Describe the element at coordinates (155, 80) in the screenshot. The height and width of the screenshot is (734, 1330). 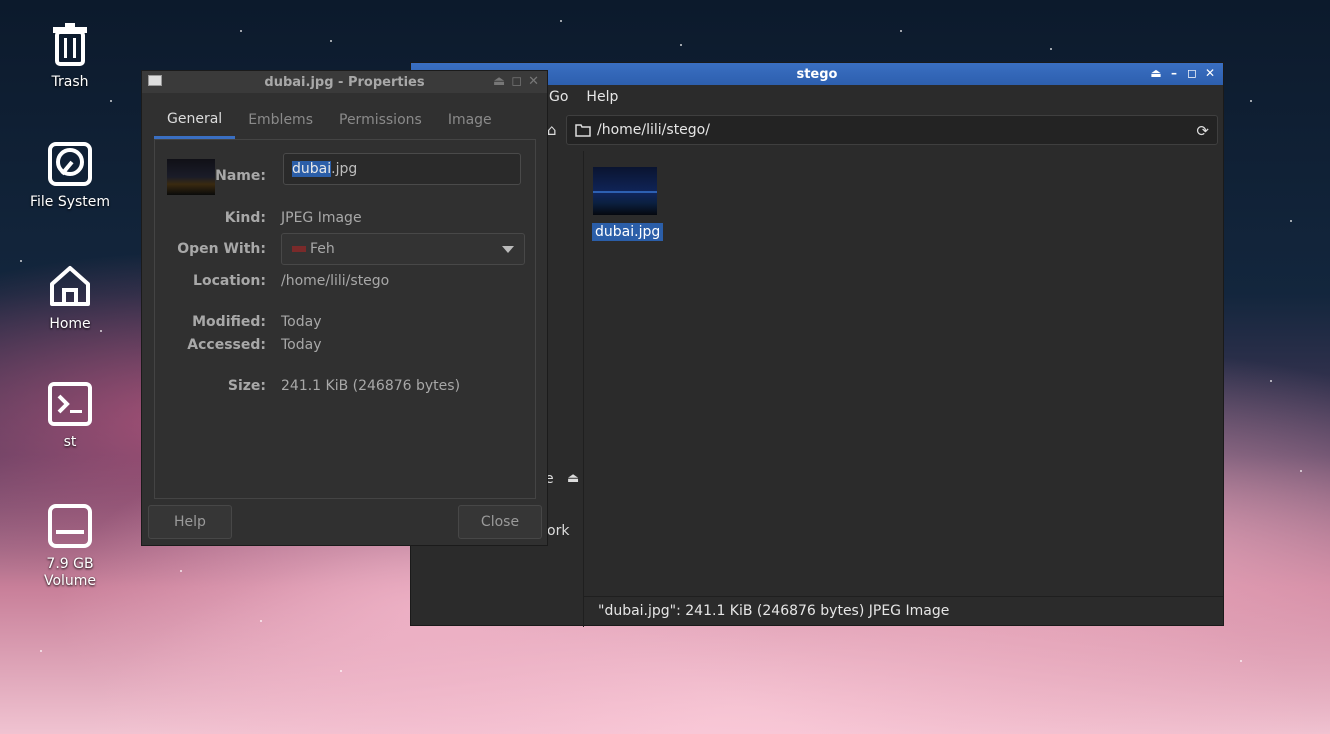
I see `window-icon` at that location.